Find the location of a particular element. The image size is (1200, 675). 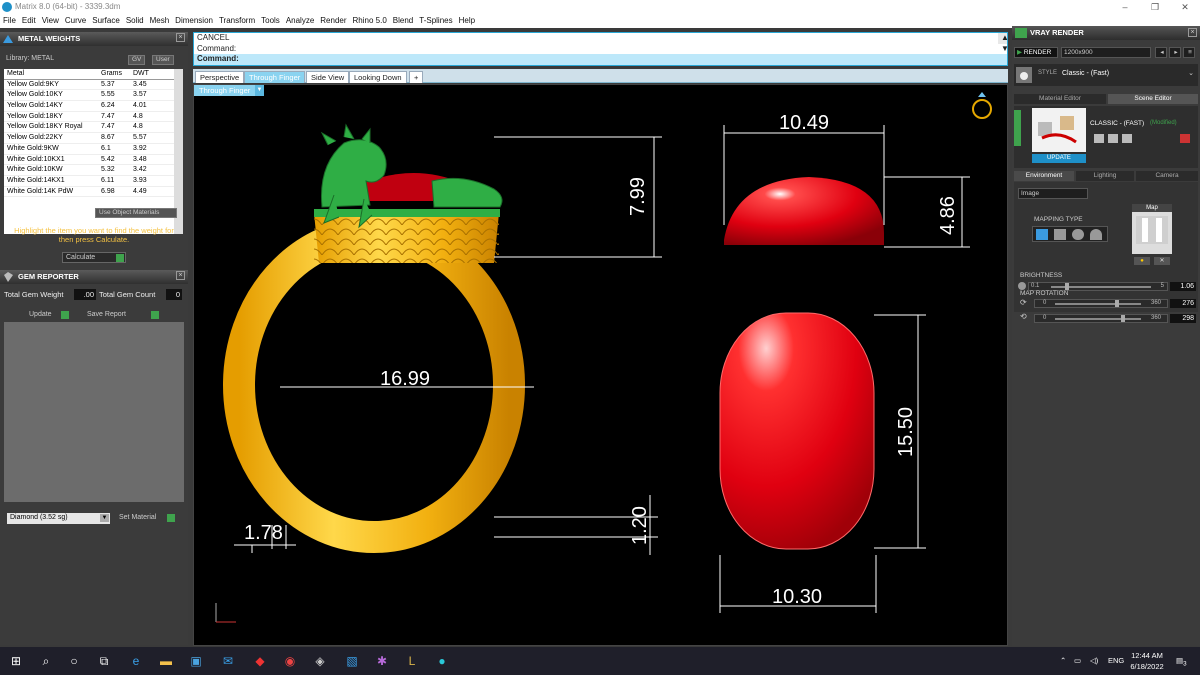

menu-edit: Edit is located at coordinates (29, 21).